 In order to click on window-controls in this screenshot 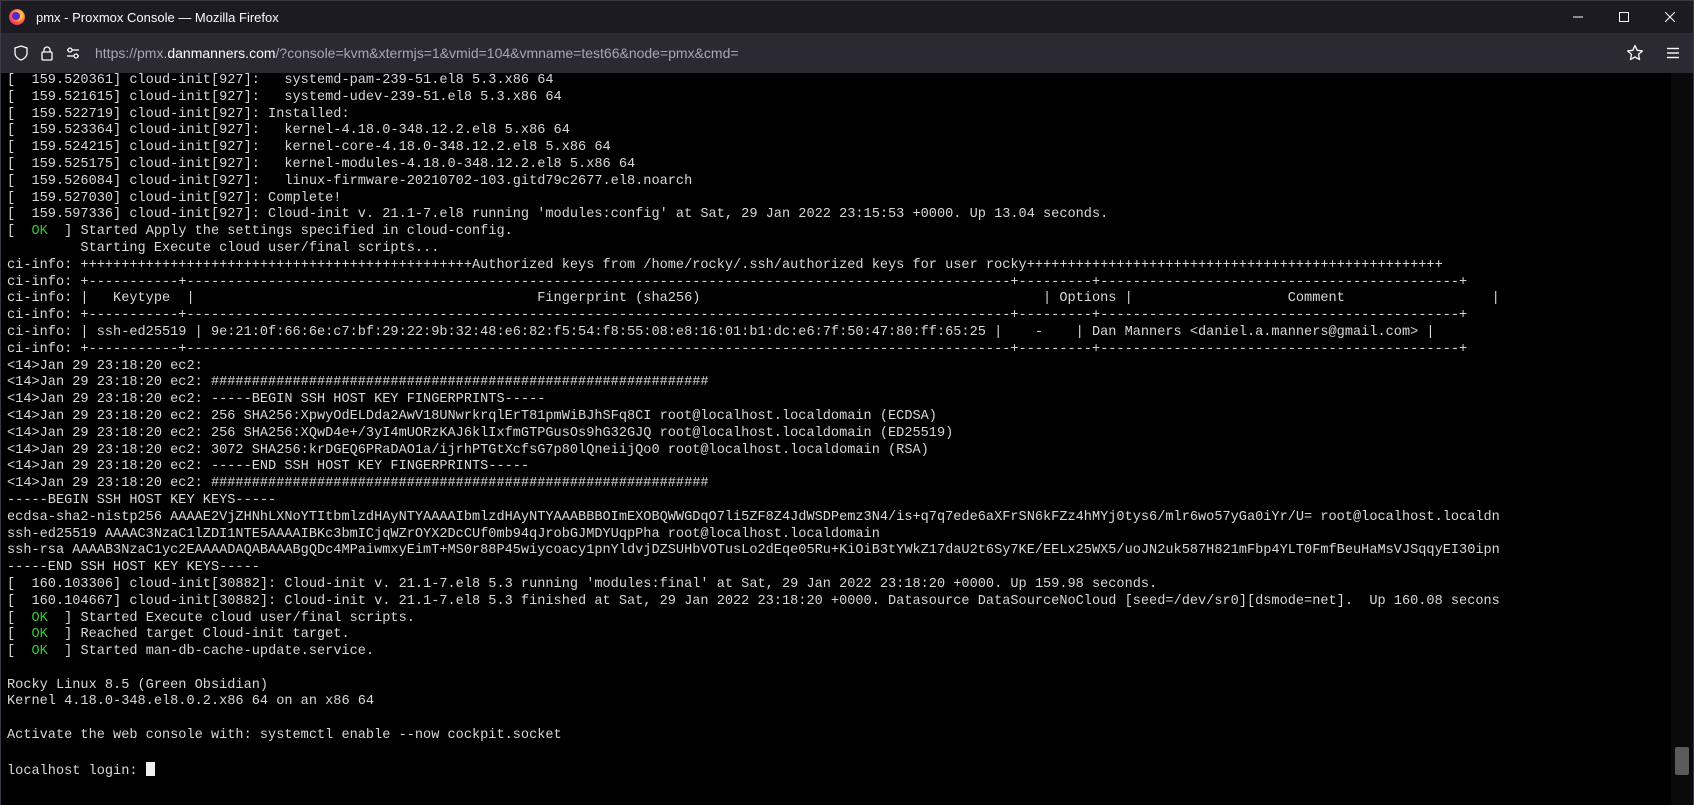, I will do `click(1624, 17)`.